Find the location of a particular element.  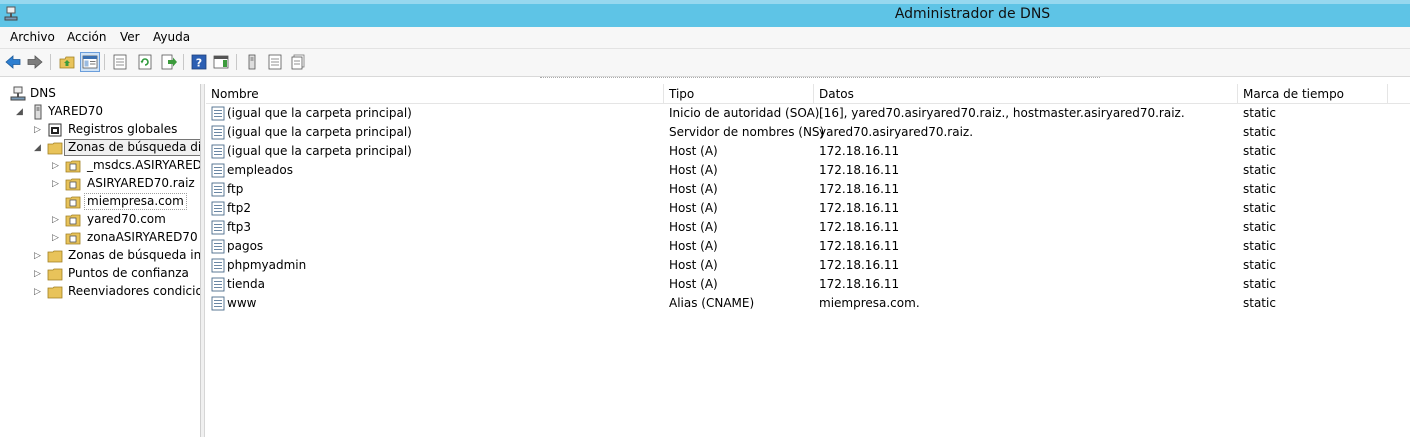

column-header-datos: Datos is located at coordinates (1026, 94).